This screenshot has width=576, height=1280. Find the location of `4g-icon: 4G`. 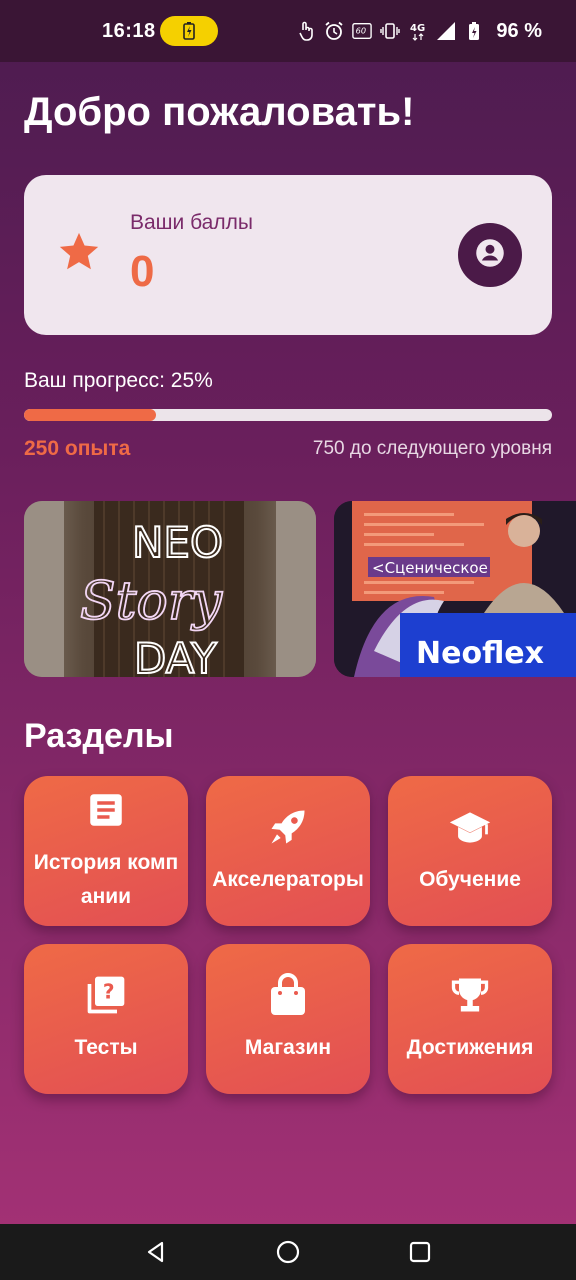

4g-icon: 4G is located at coordinates (418, 31).